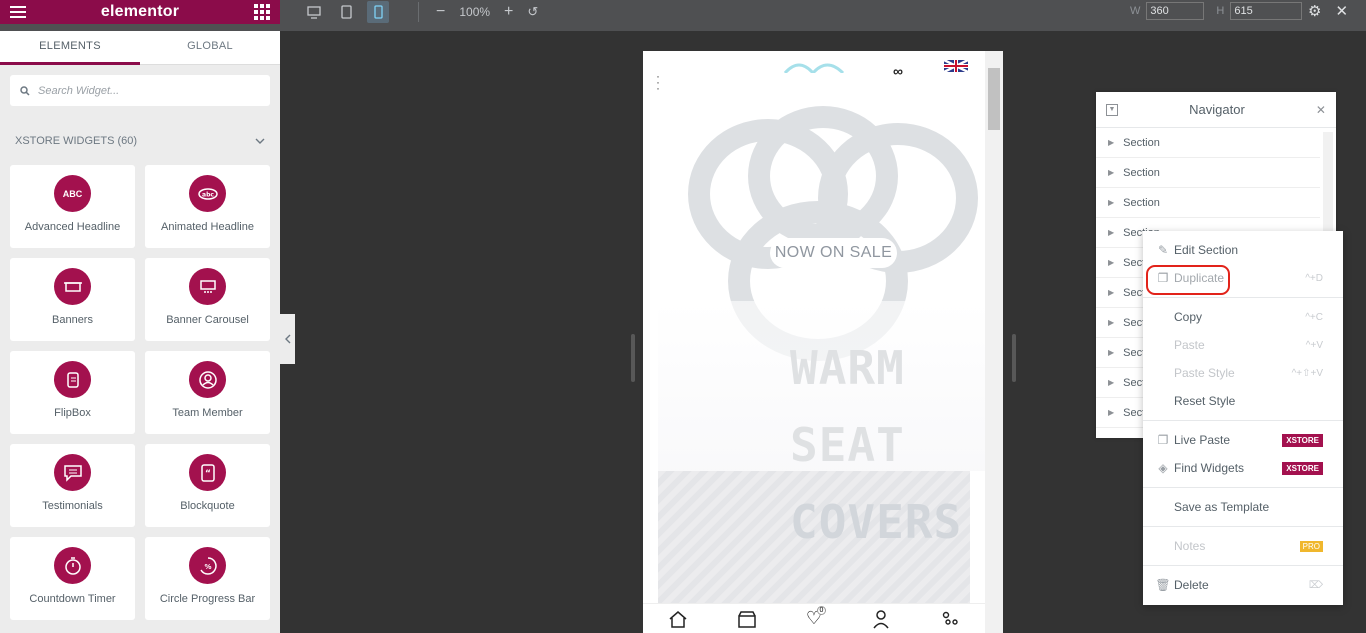  I want to click on height-input, so click(1266, 11).